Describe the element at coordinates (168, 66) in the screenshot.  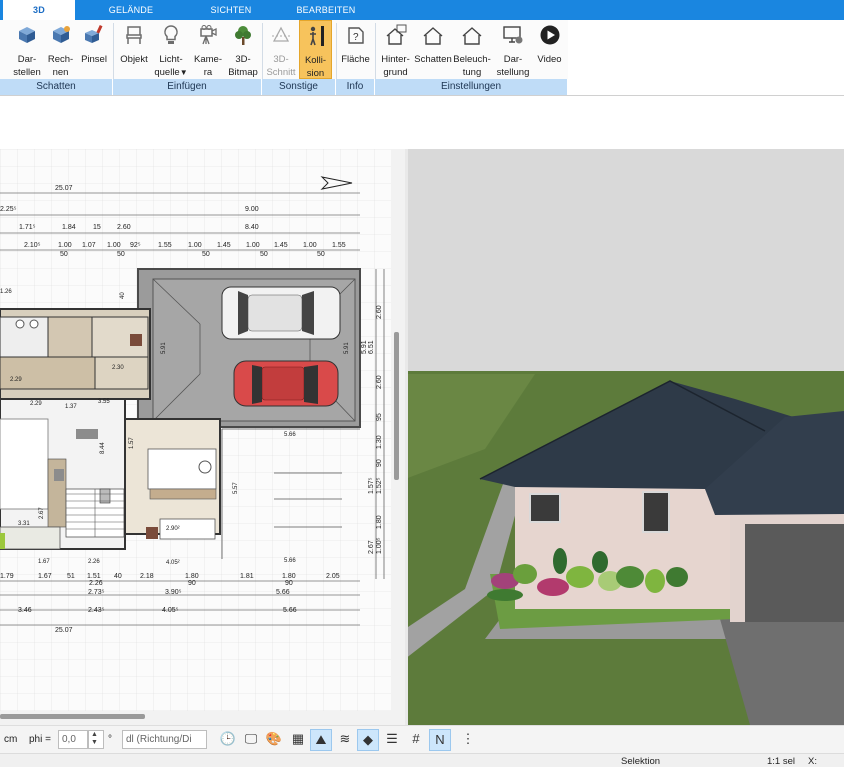
I see `light-source-text: Licht- quelle` at that location.